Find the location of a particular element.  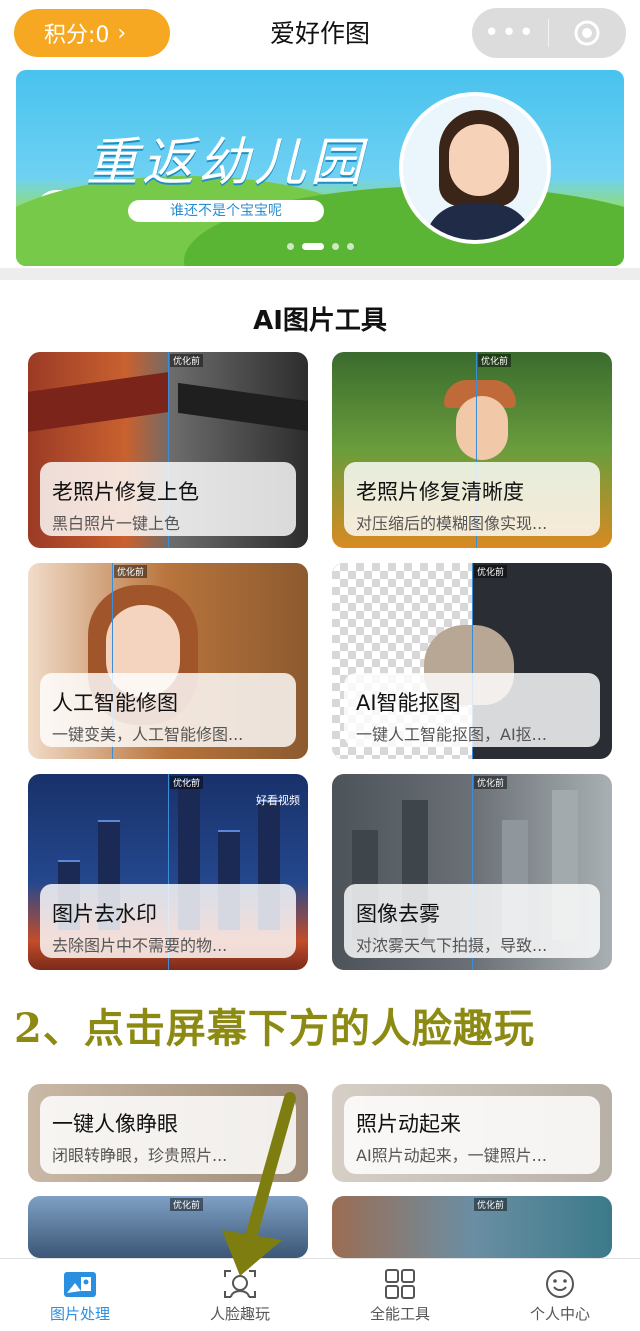

video-watermark-text: 好看视频 is located at coordinates (278, 800).